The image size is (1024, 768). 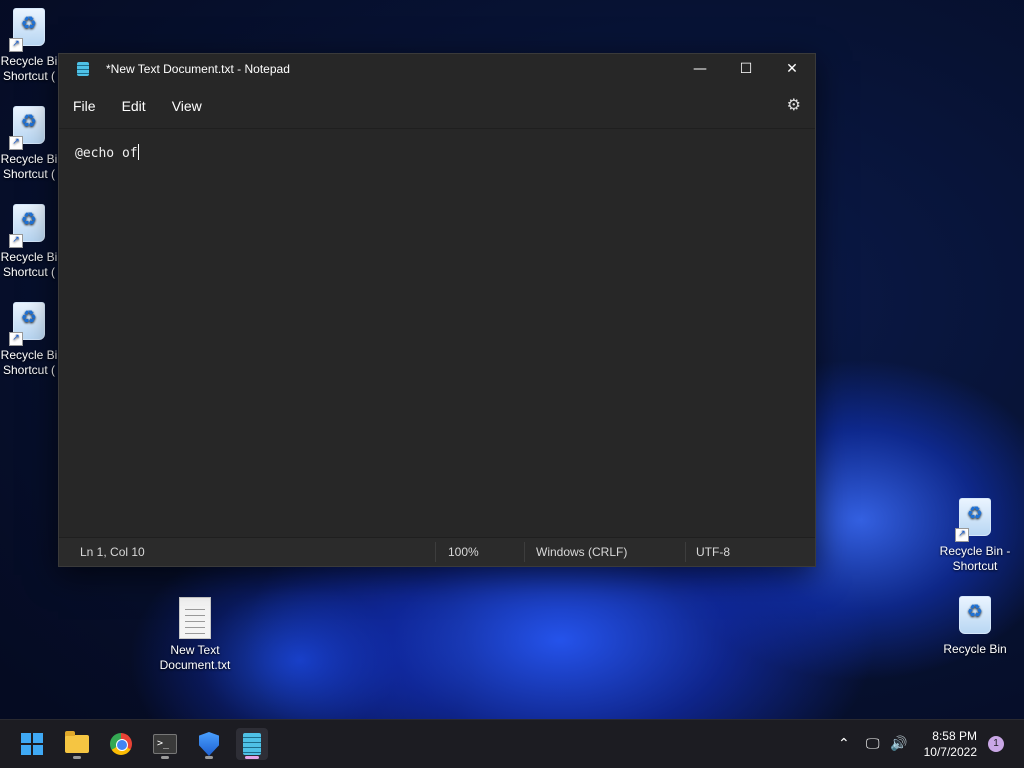 What do you see at coordinates (195, 665) in the screenshot?
I see `desktop-icon-label: Document.txt` at bounding box center [195, 665].